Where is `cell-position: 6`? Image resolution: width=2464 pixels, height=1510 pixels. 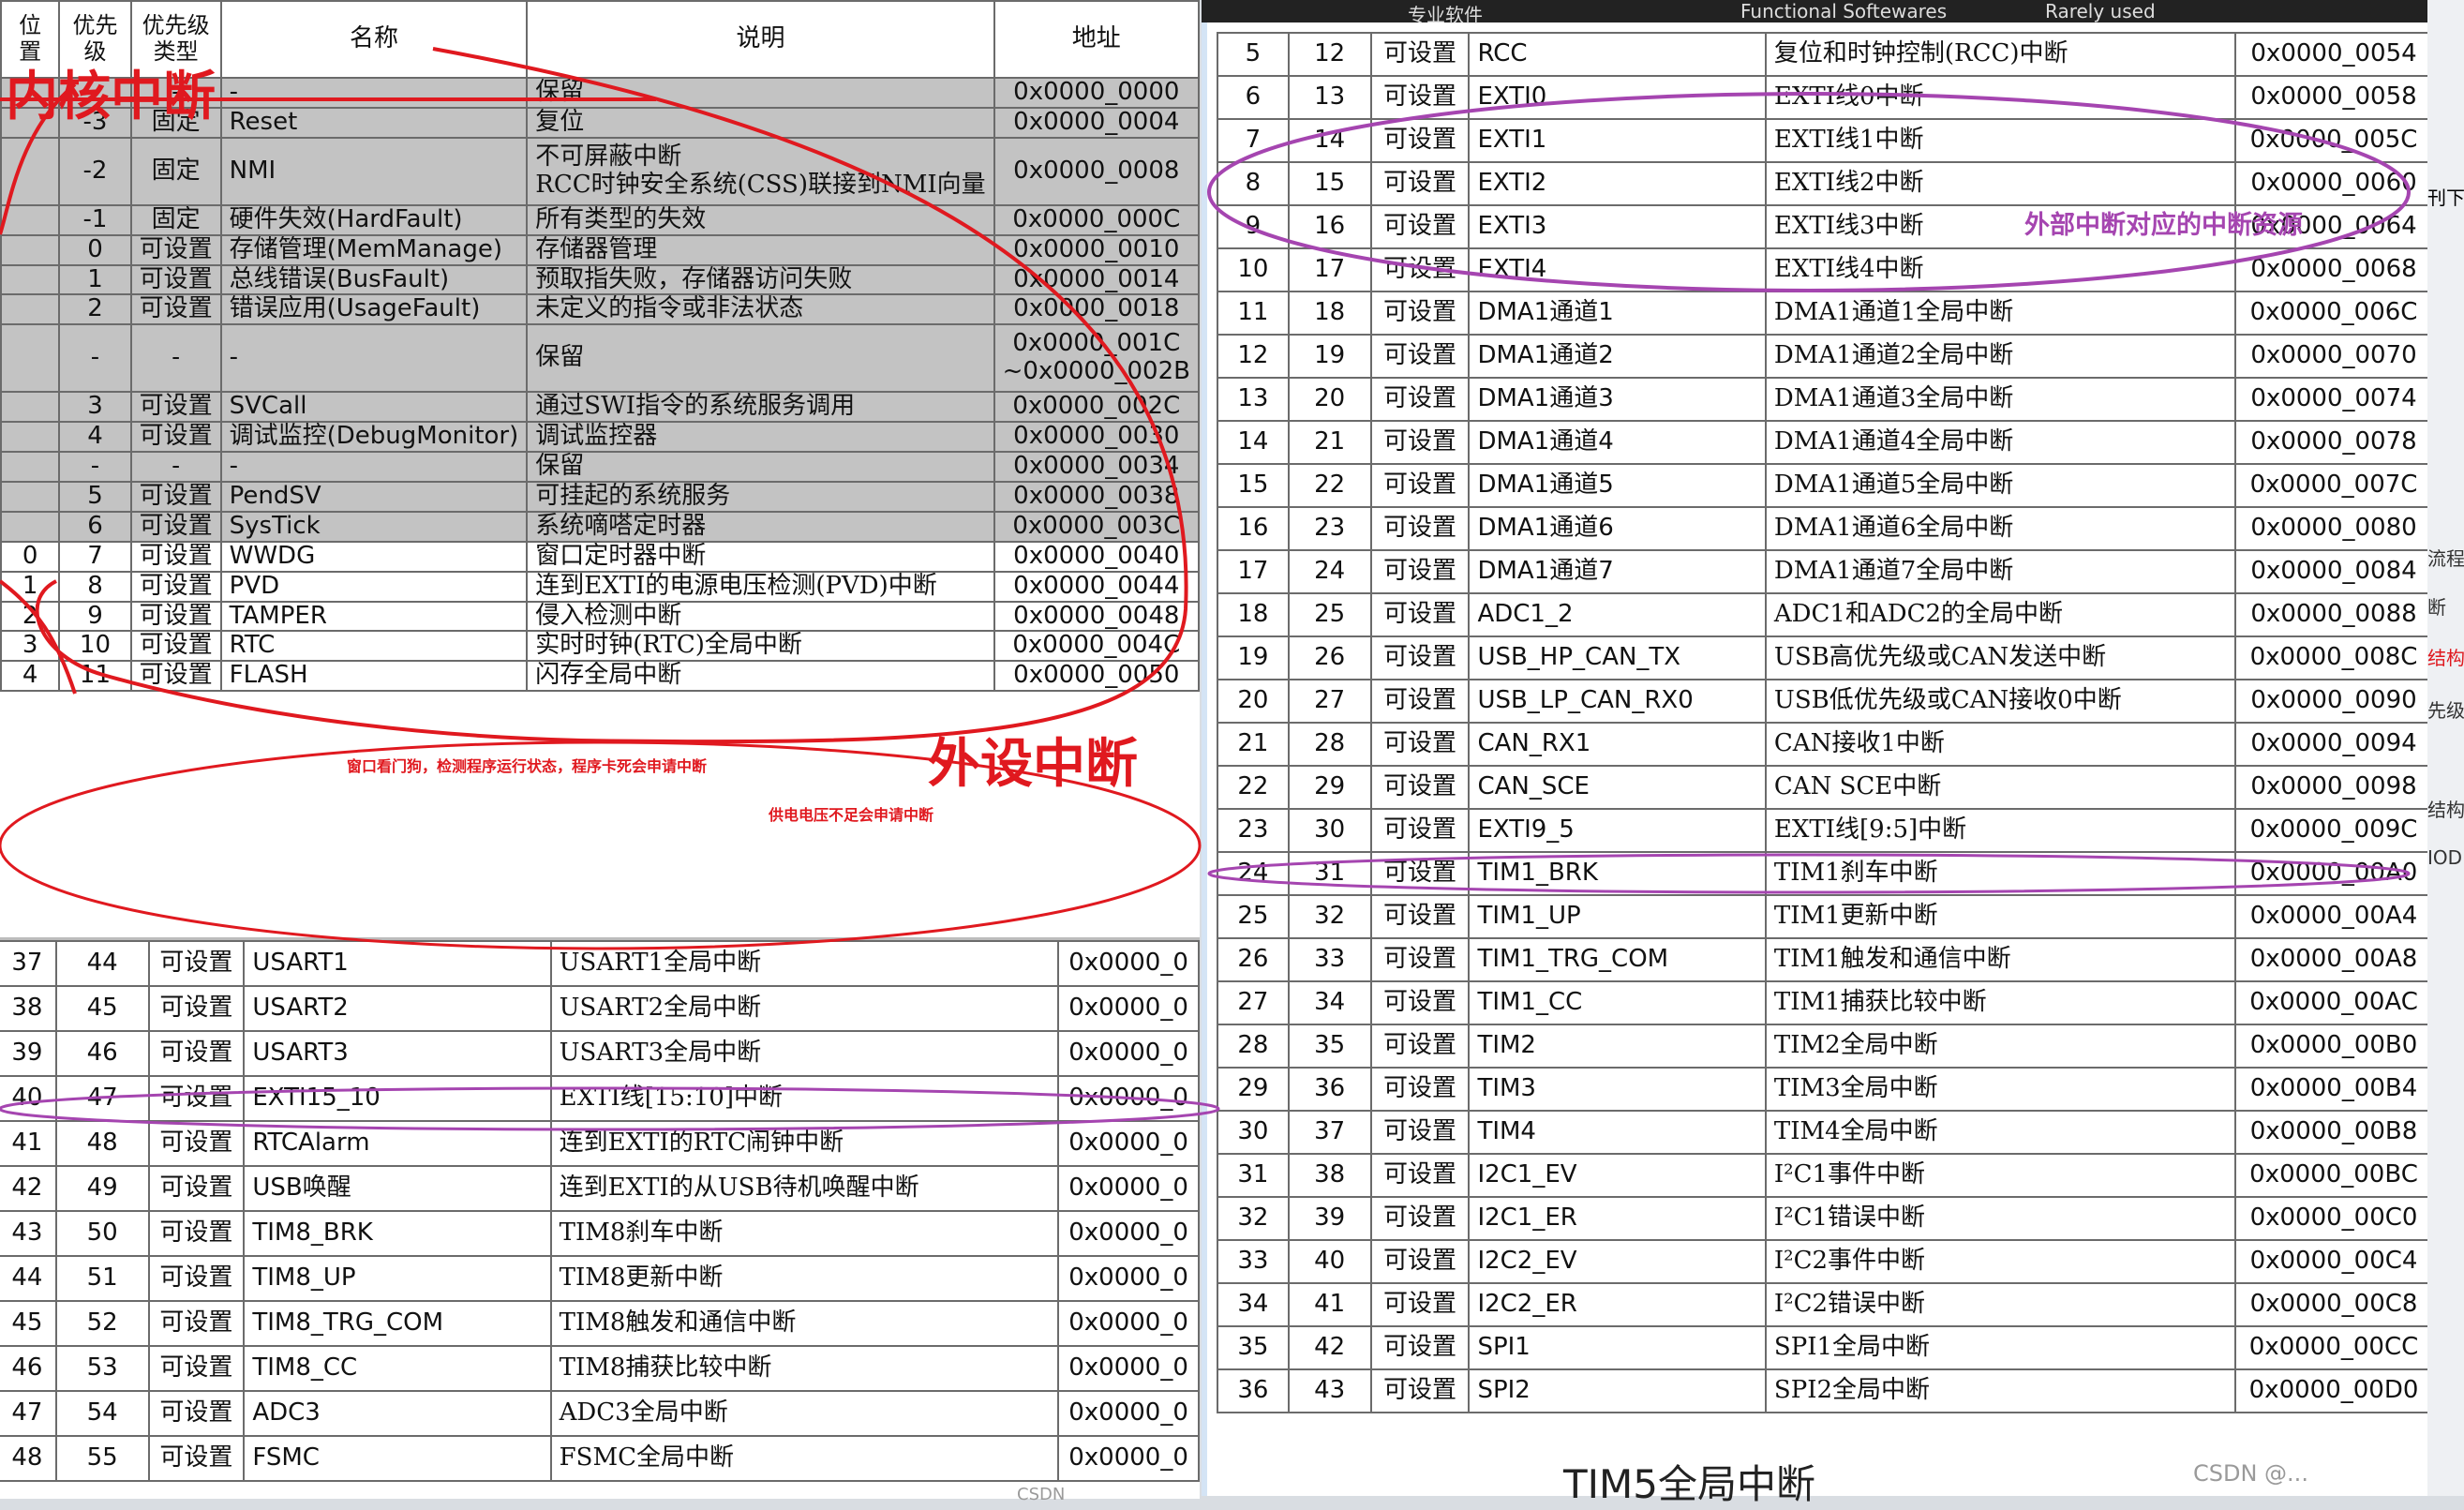
cell-position: 6 is located at coordinates (1254, 97).